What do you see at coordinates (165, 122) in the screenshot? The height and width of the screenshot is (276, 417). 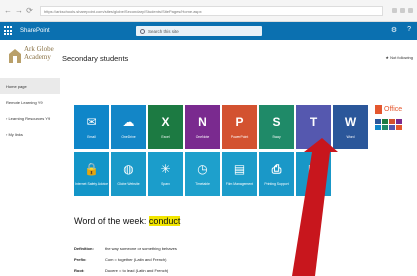 I see `excel-icon: X` at bounding box center [165, 122].